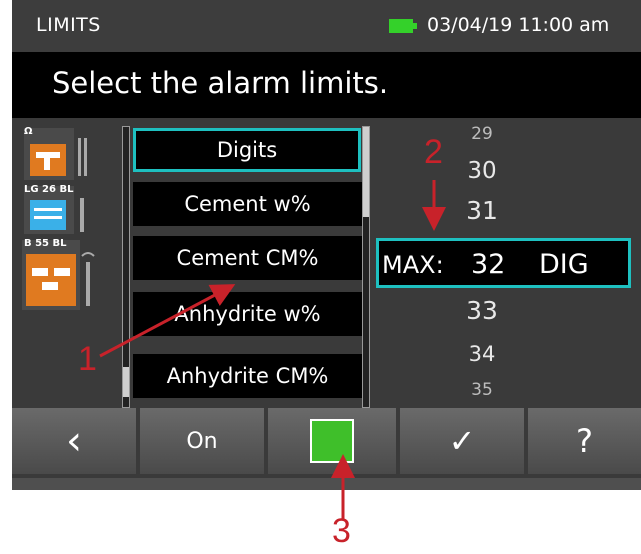 This screenshot has height=554, width=641. What do you see at coordinates (341, 531) in the screenshot?
I see `annotation-label-3: 3` at bounding box center [341, 531].